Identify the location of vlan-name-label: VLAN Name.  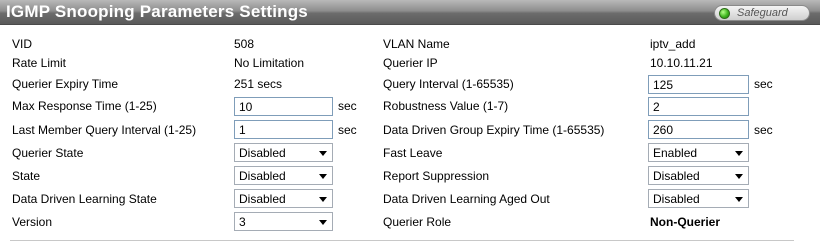
(416, 44).